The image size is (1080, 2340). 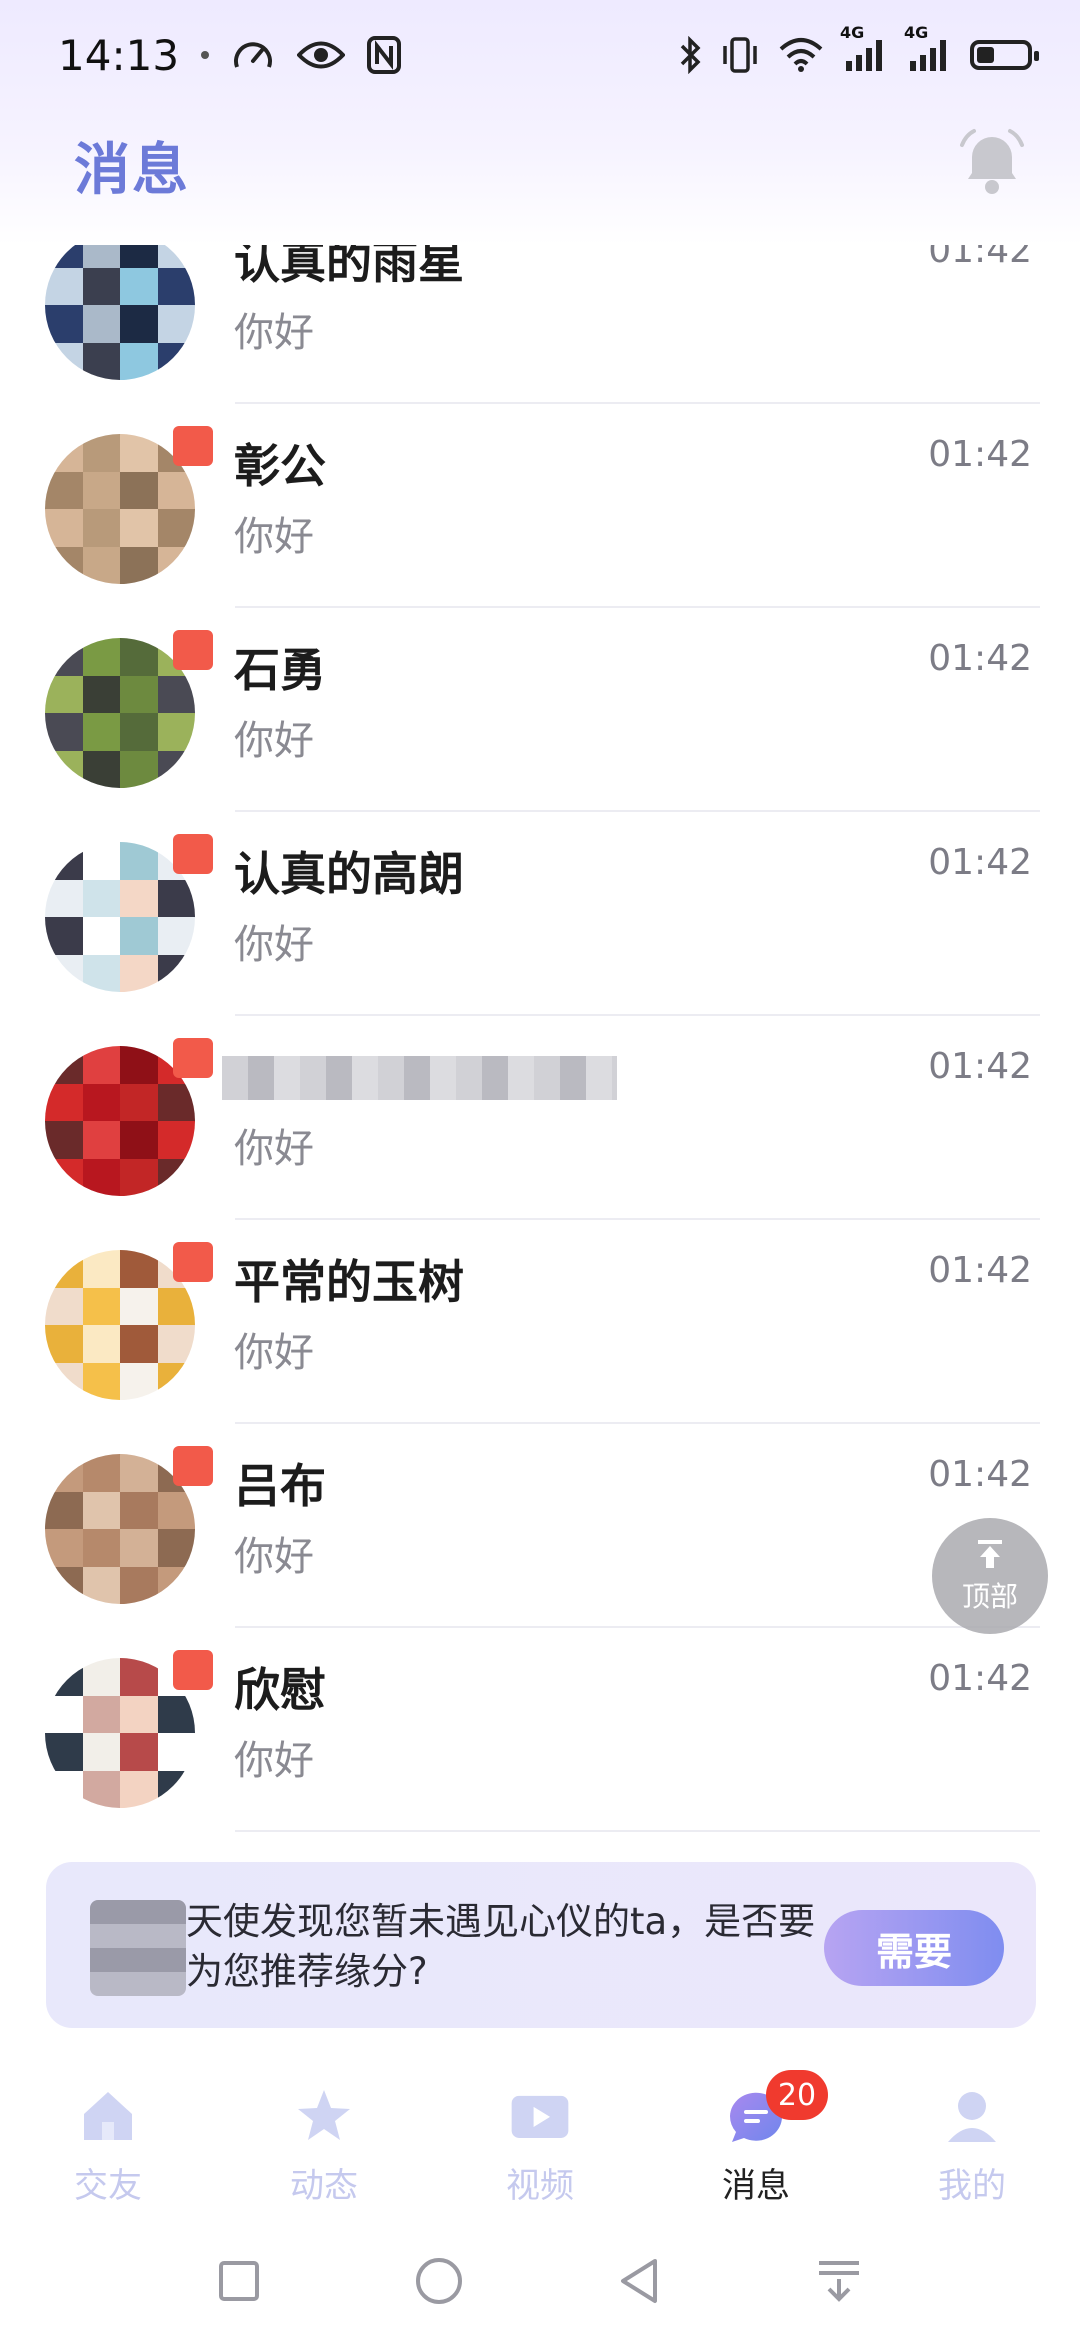 I want to click on status-right: 4G 4G, so click(x=858, y=48).